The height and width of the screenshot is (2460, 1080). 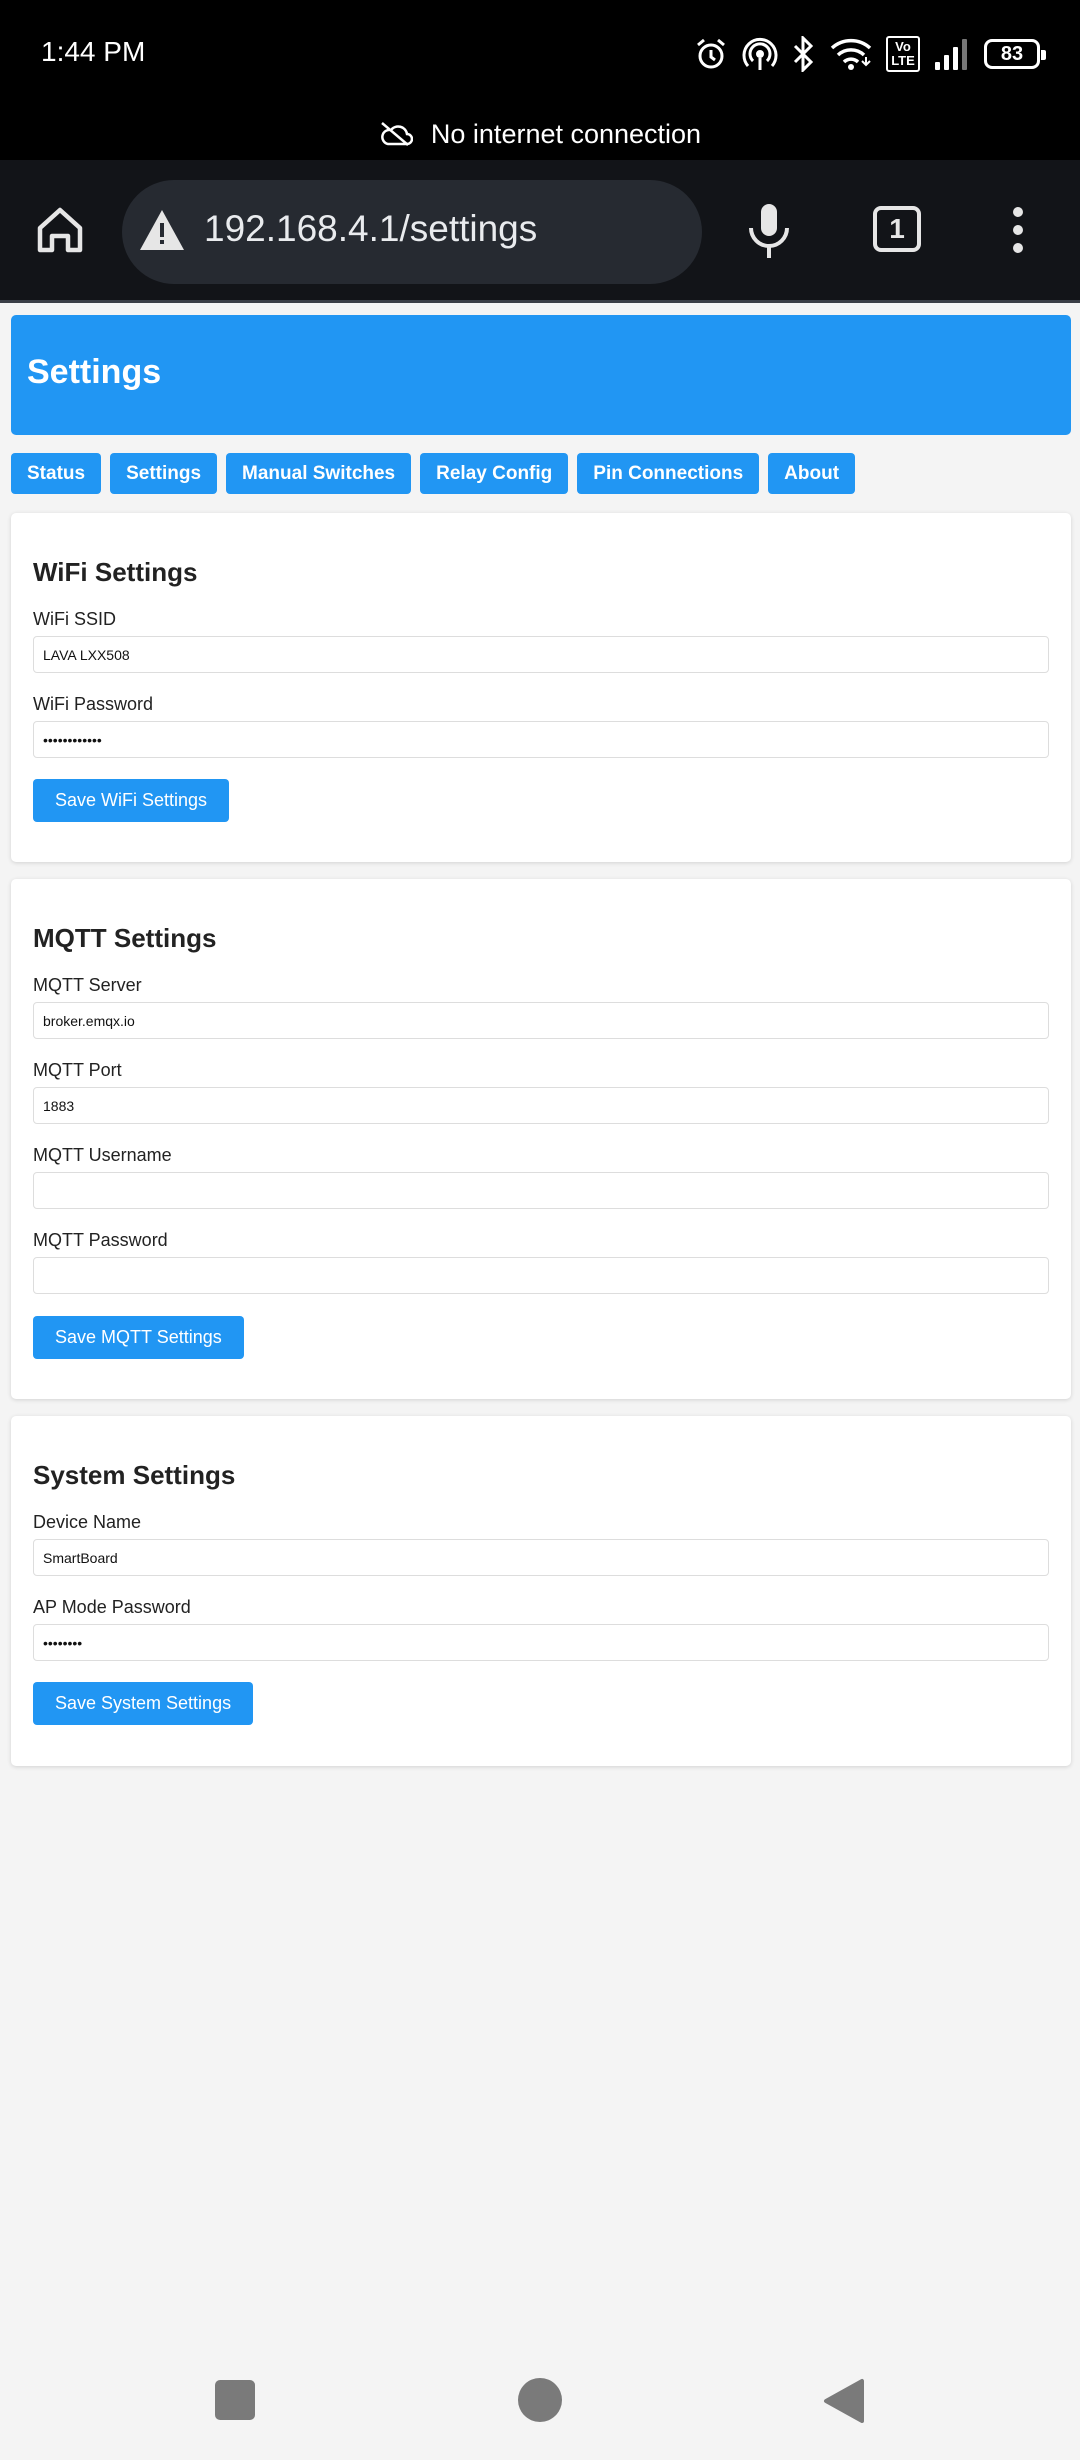 What do you see at coordinates (60, 230) in the screenshot?
I see `home-icon` at bounding box center [60, 230].